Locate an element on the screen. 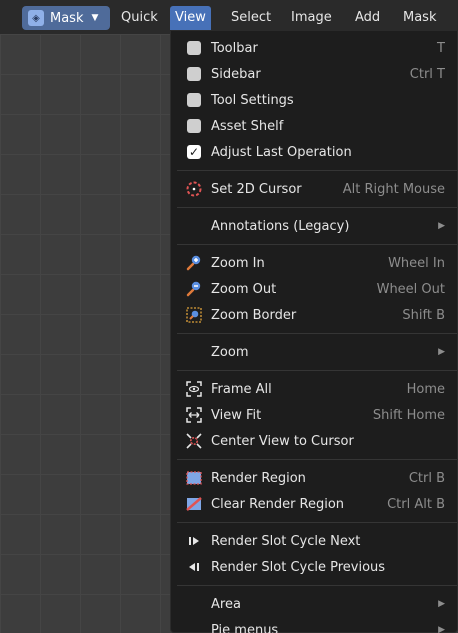 The height and width of the screenshot is (633, 458). chevron-down-icon: ▼ is located at coordinates (95, 18).